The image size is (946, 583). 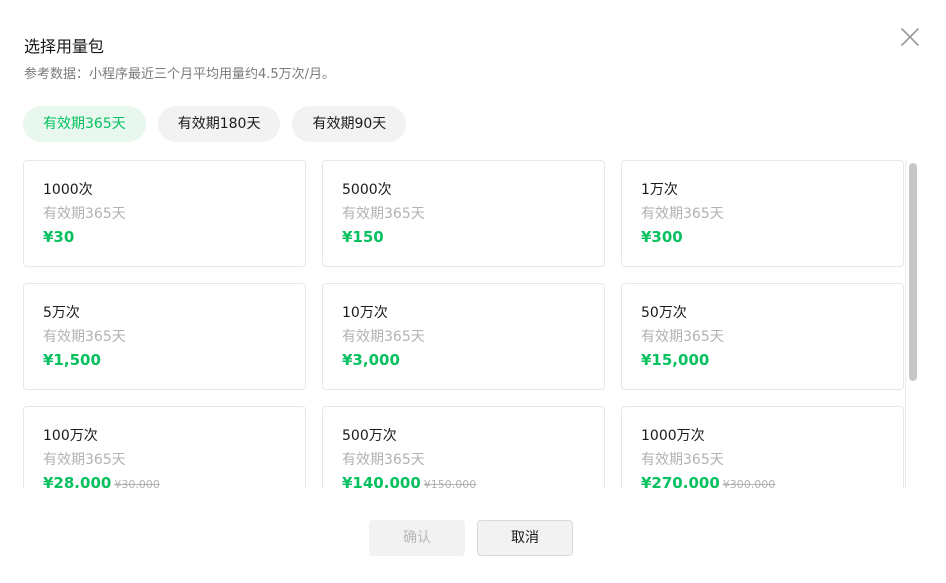 What do you see at coordinates (77, 481) in the screenshot?
I see `package-price: ¥28,000` at bounding box center [77, 481].